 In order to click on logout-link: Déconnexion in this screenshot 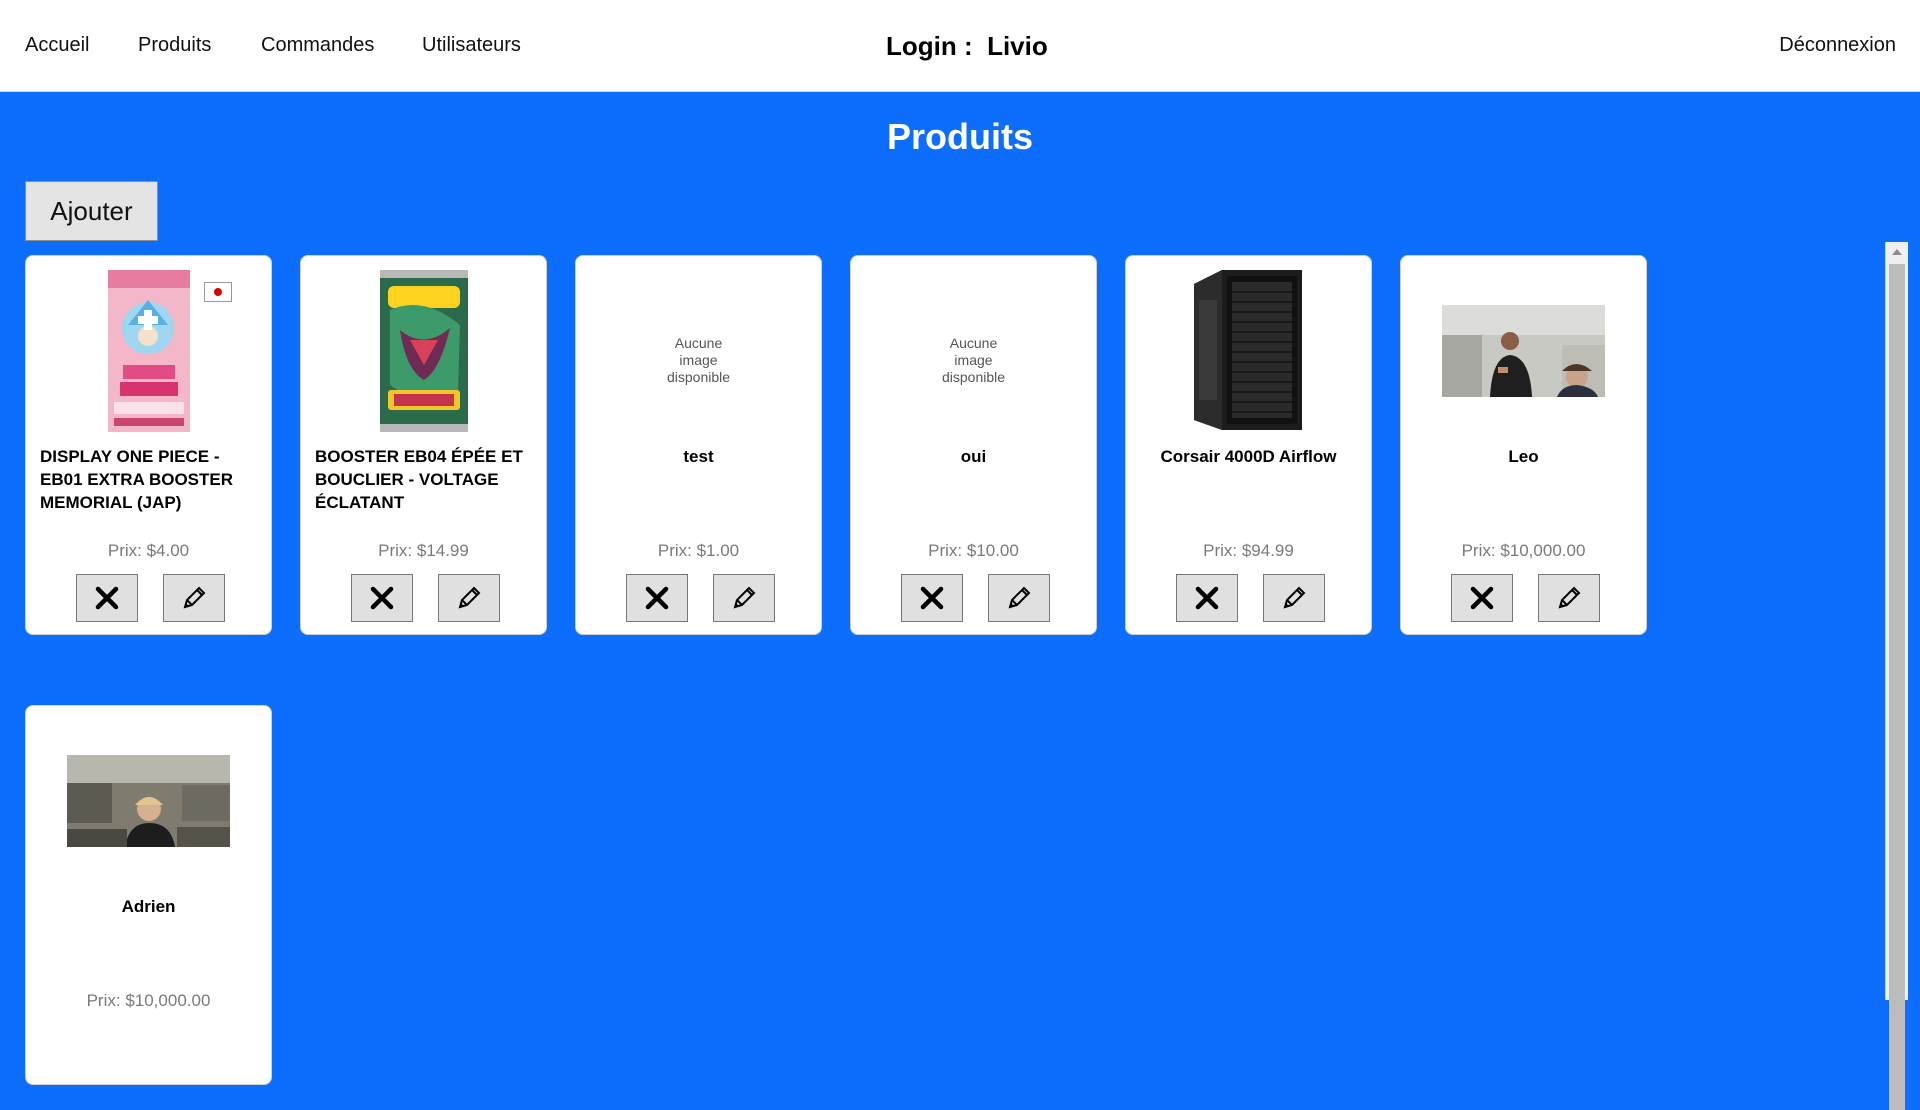, I will do `click(1837, 45)`.